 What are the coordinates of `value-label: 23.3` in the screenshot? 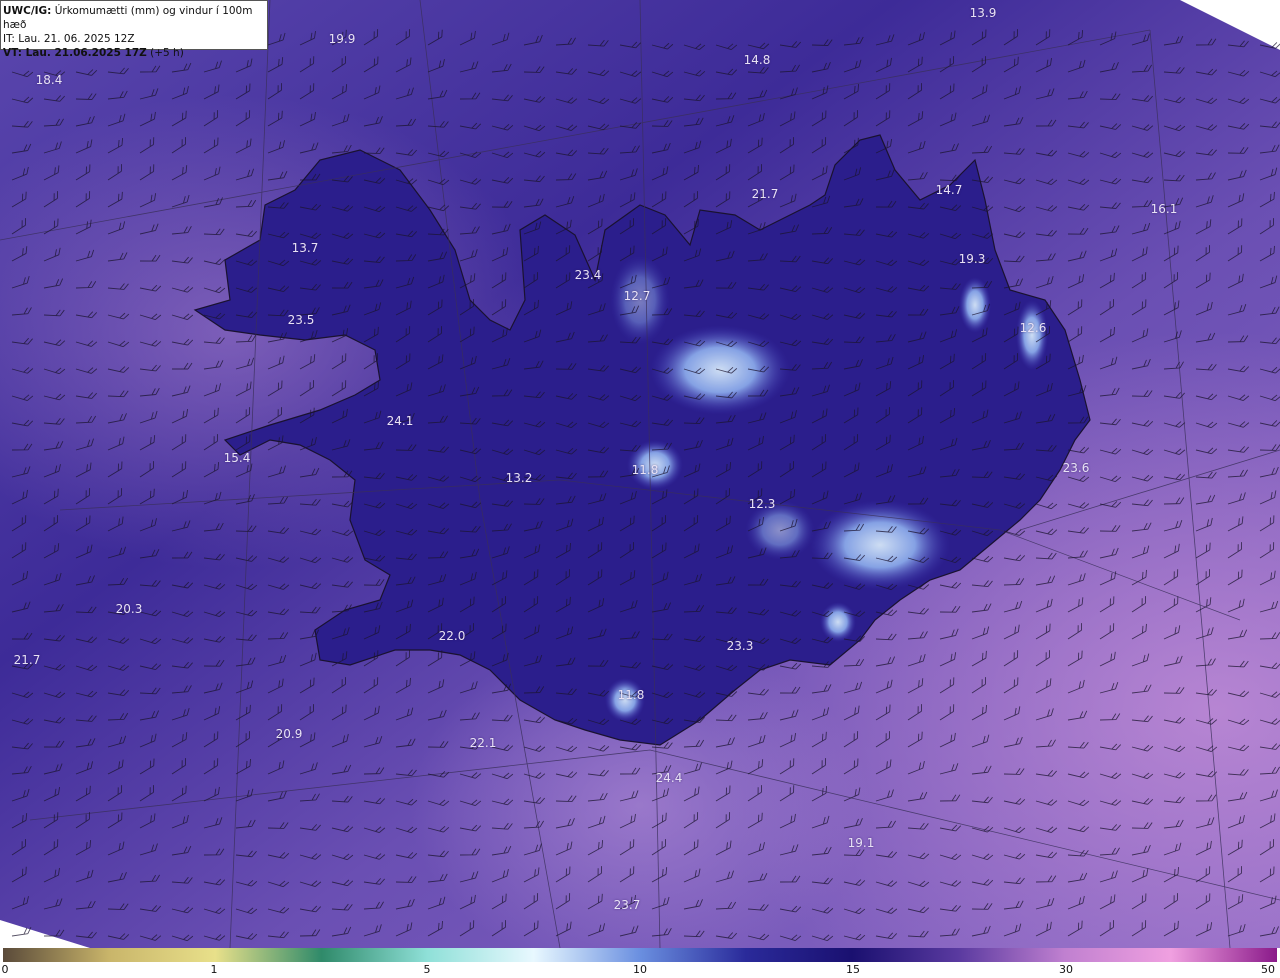 It's located at (740, 646).